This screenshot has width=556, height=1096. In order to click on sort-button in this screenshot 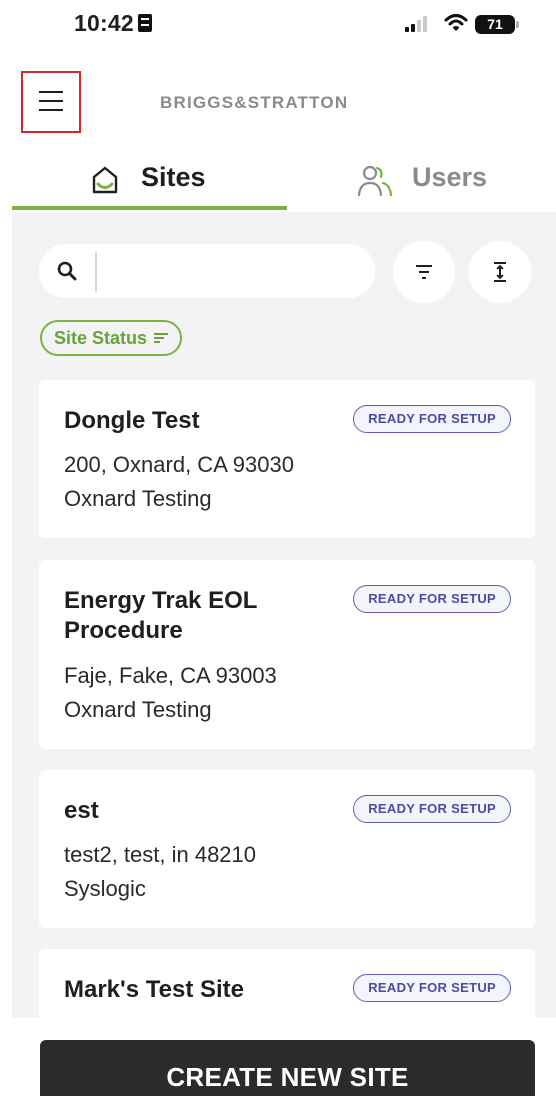, I will do `click(500, 272)`.